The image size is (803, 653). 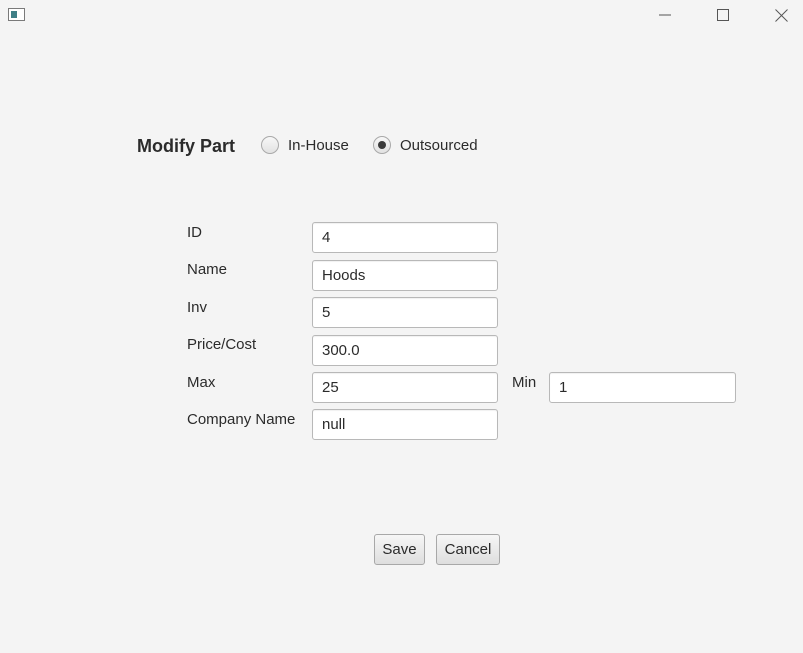 I want to click on inv-field, so click(x=405, y=312).